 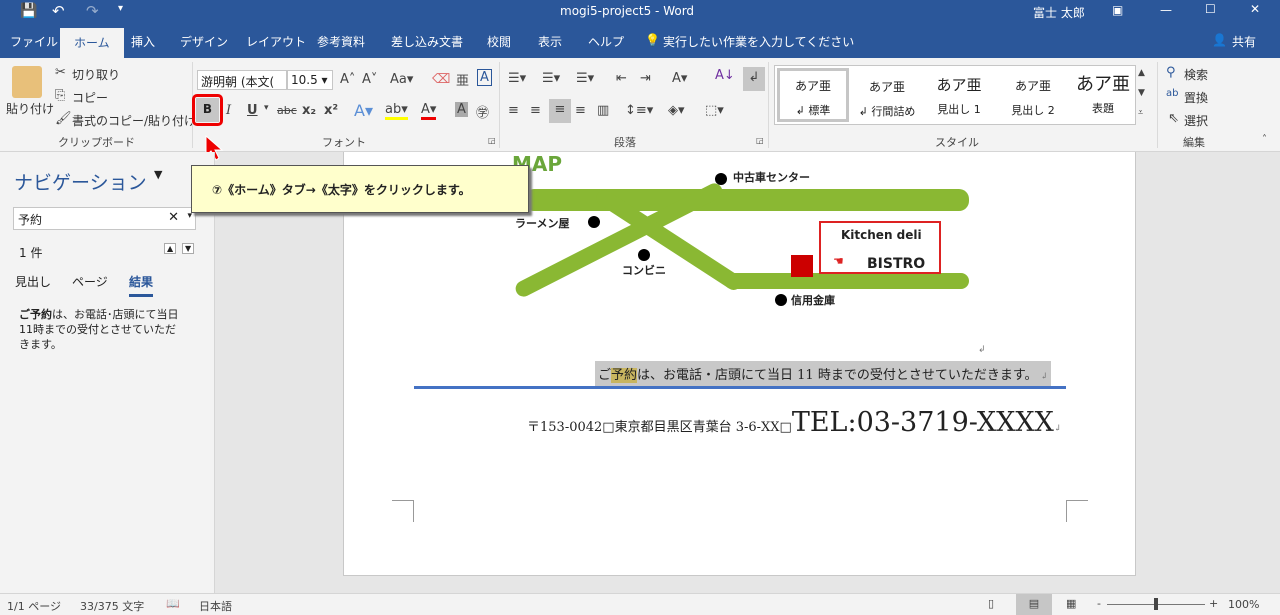 I want to click on character-border-icon: A, so click(x=484, y=77).